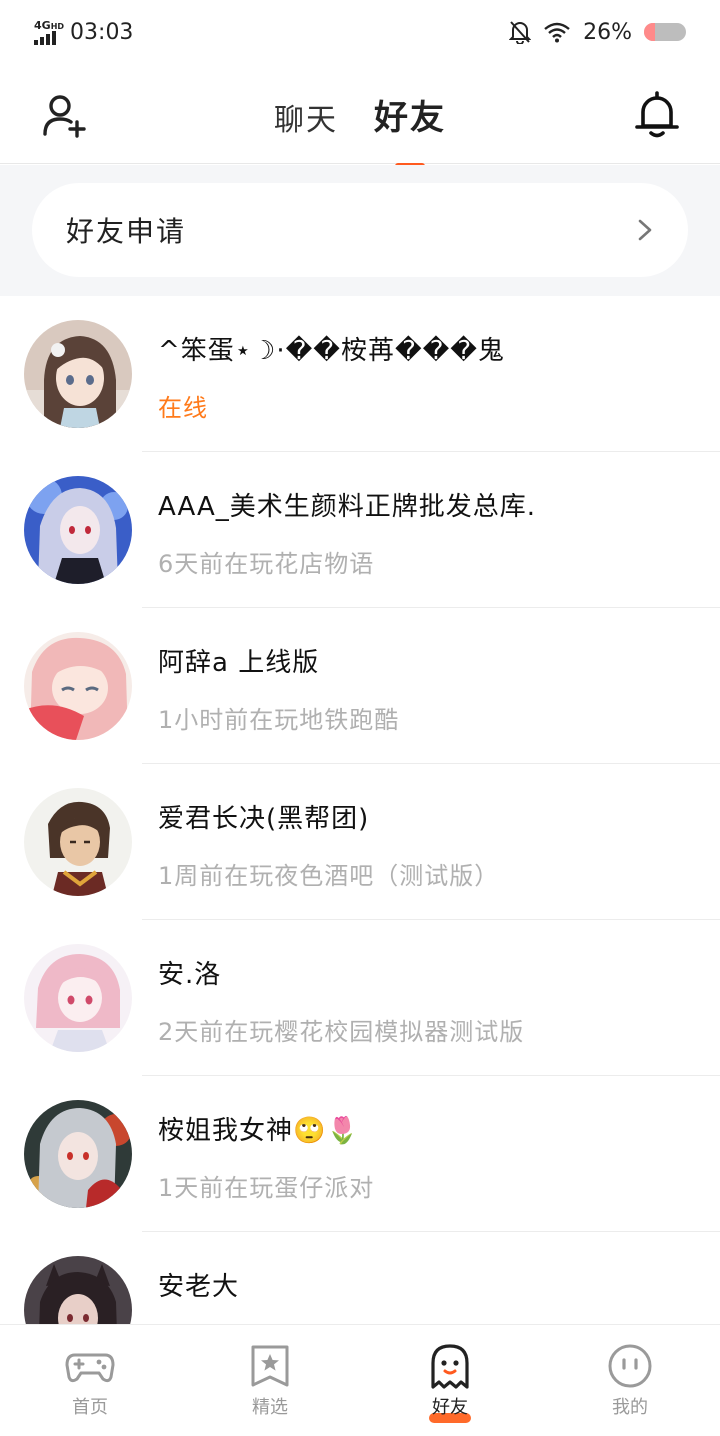 Image resolution: width=720 pixels, height=1436 pixels. Describe the element at coordinates (450, 1366) in the screenshot. I see `ghost-icon` at that location.